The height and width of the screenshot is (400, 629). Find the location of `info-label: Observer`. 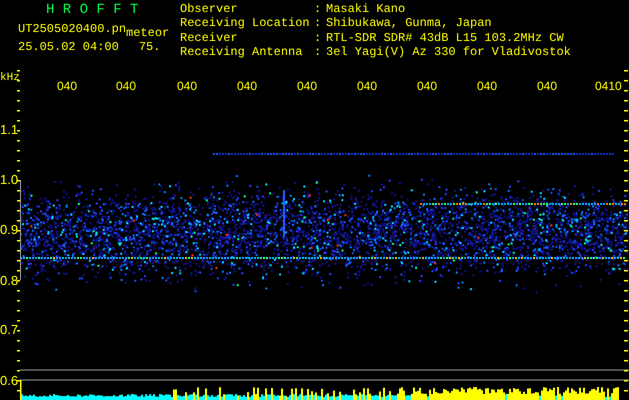

info-label: Observer is located at coordinates (209, 10).